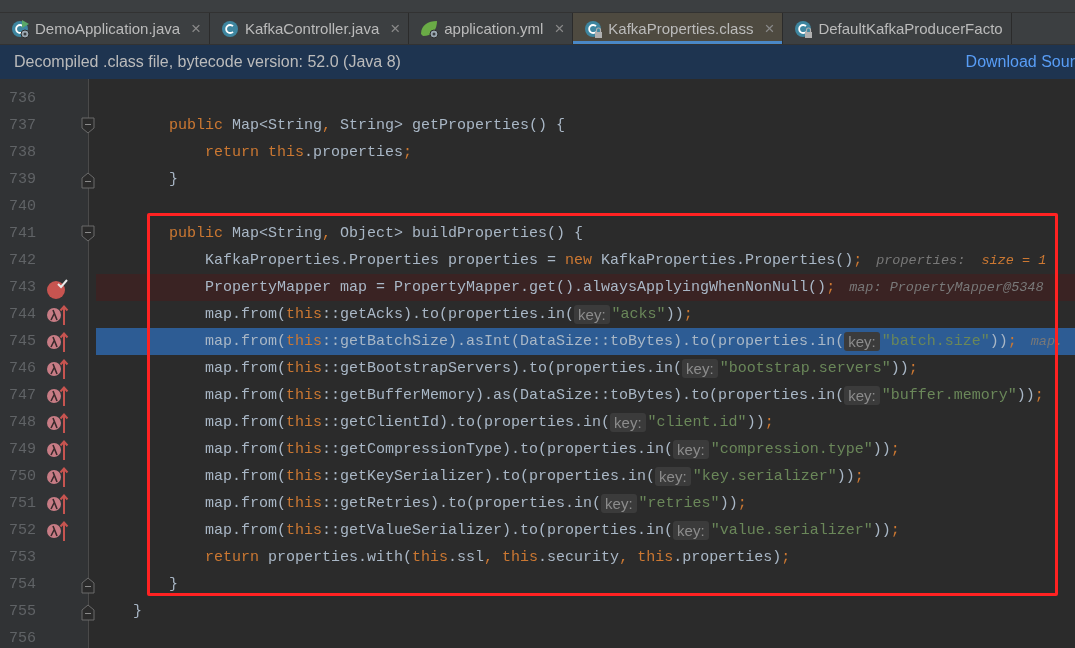 The width and height of the screenshot is (1075, 648). What do you see at coordinates (430, 476) in the screenshot?
I see `code-text: map.from(this::getKeySerializer).to(properties.in(` at bounding box center [430, 476].